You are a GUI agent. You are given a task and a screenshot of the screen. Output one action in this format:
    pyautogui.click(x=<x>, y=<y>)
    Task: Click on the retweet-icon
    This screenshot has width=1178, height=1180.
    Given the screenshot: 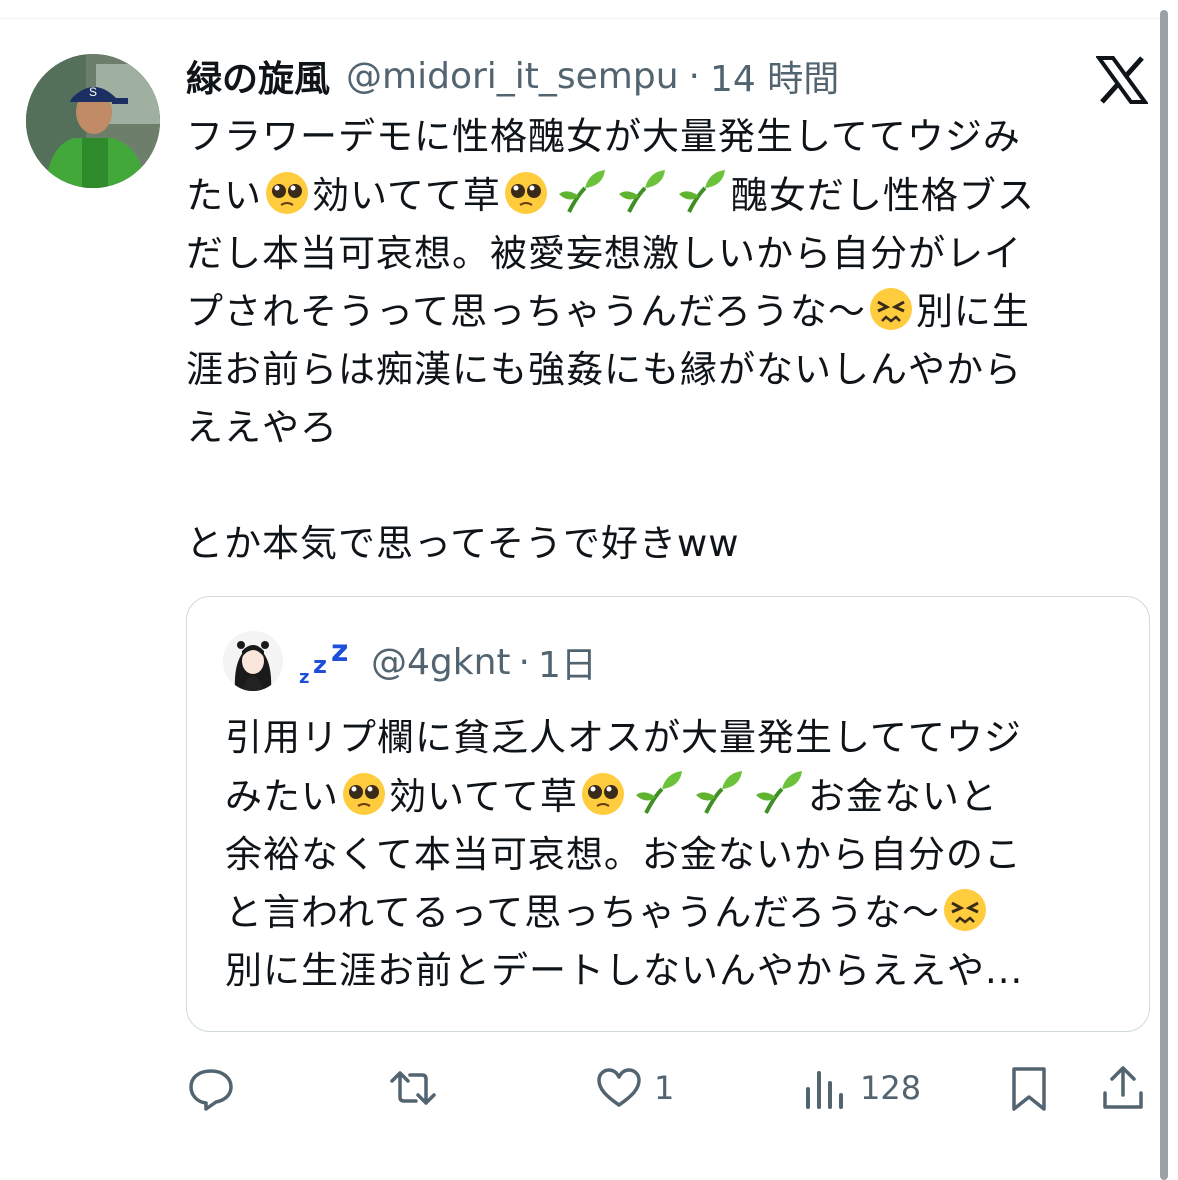 What is the action you would take?
    pyautogui.click(x=413, y=1088)
    